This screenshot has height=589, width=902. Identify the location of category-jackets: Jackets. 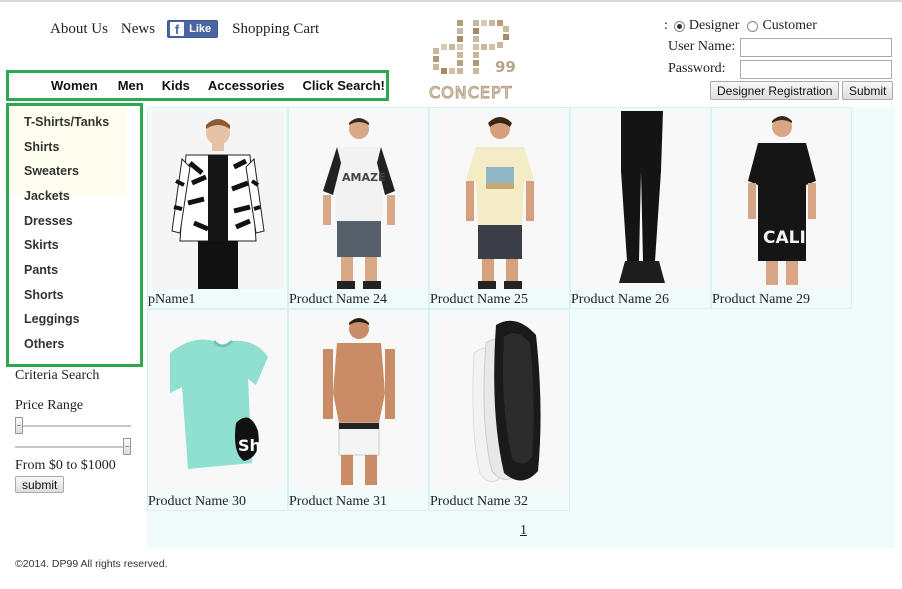
(47, 196).